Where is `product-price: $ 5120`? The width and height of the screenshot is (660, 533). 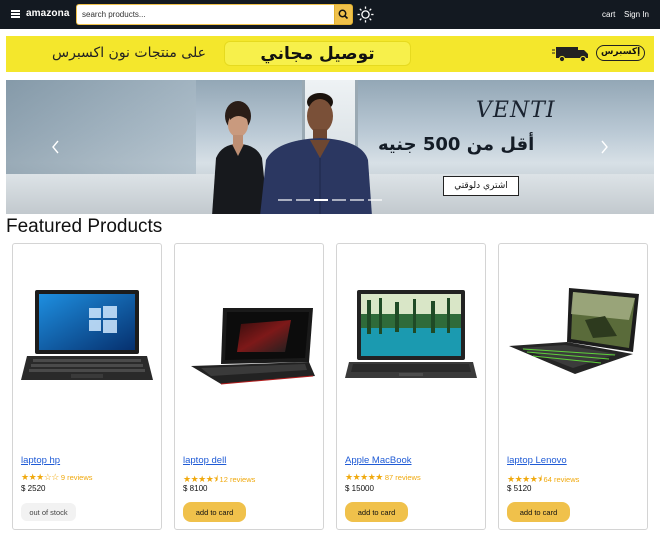 product-price: $ 5120 is located at coordinates (519, 488).